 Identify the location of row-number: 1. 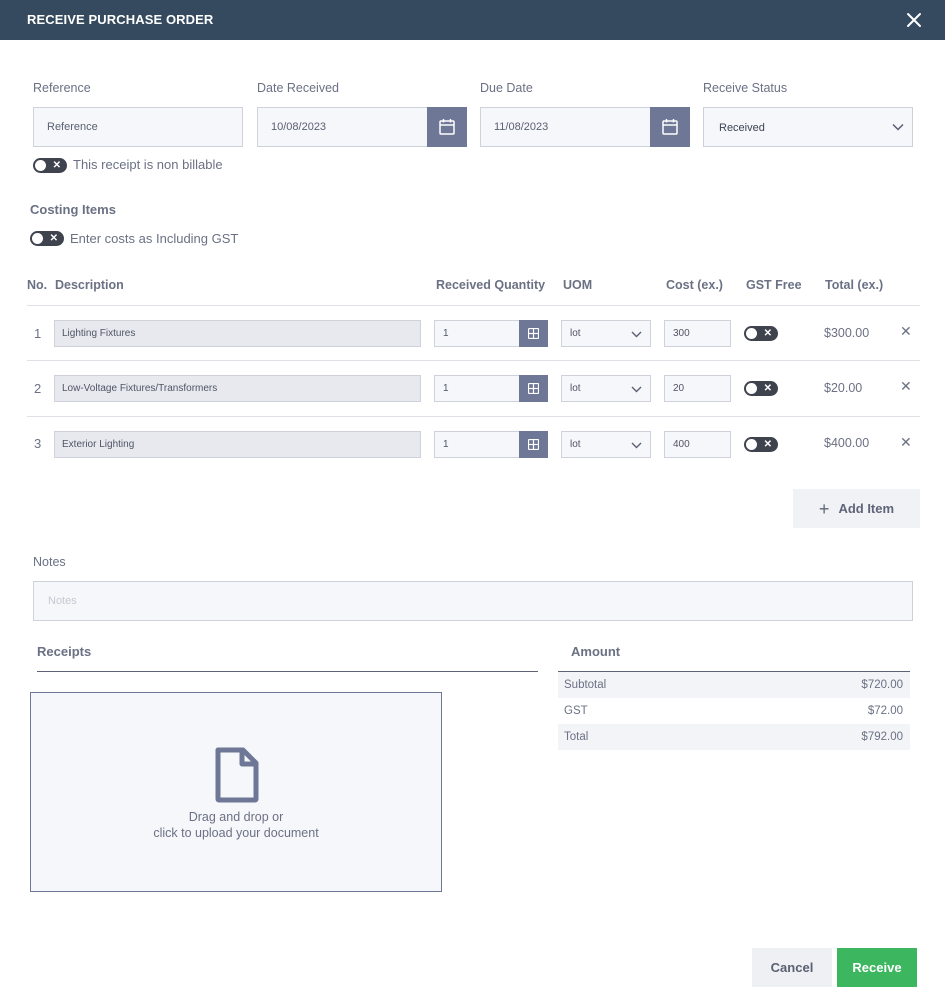
(38, 333).